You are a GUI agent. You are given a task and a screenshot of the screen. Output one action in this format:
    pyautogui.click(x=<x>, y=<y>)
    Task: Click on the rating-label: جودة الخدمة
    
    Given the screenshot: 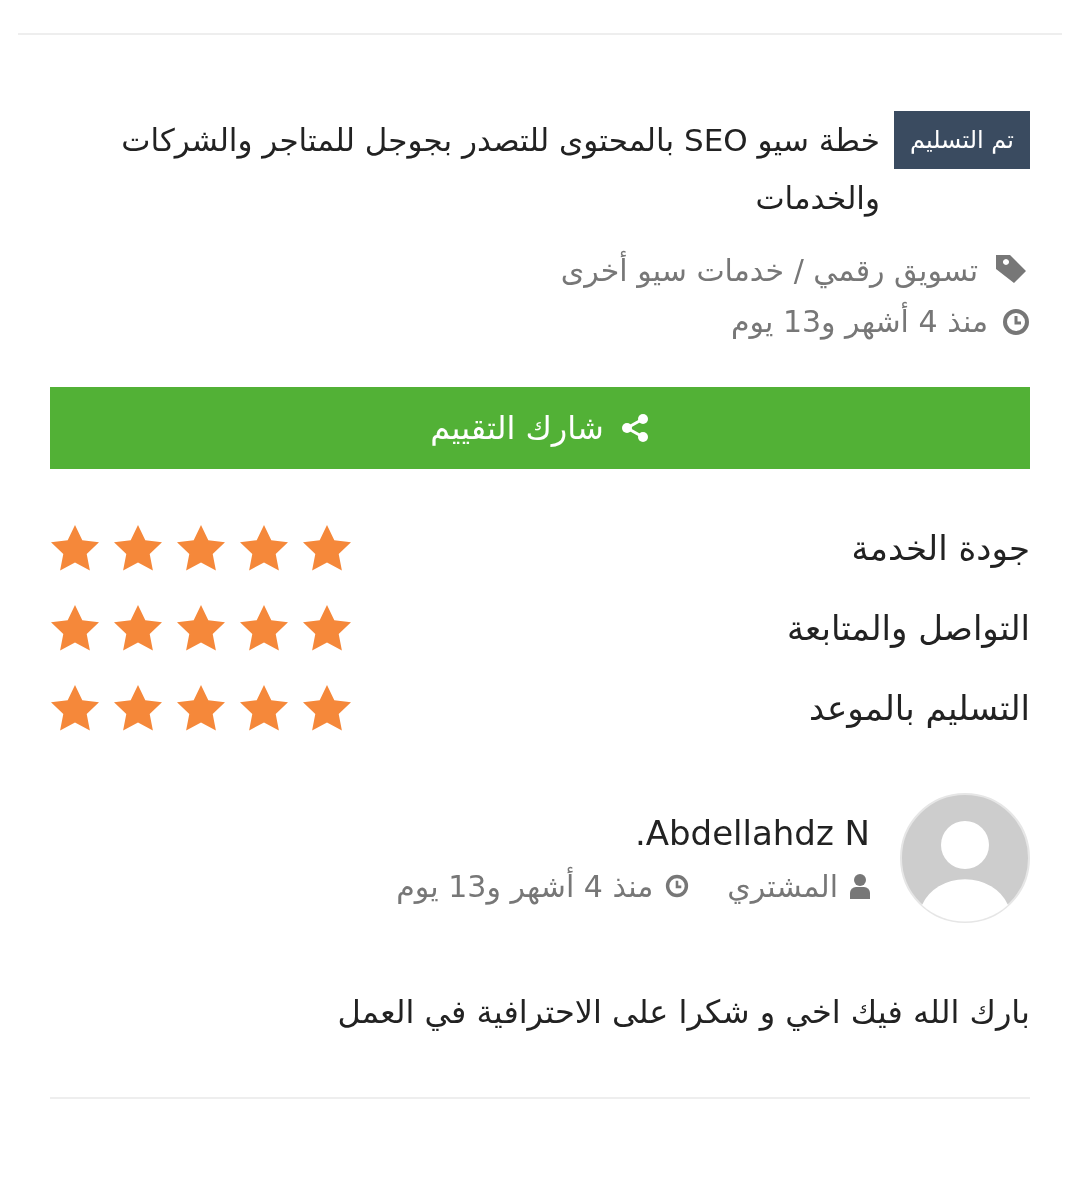 What is the action you would take?
    pyautogui.click(x=940, y=548)
    